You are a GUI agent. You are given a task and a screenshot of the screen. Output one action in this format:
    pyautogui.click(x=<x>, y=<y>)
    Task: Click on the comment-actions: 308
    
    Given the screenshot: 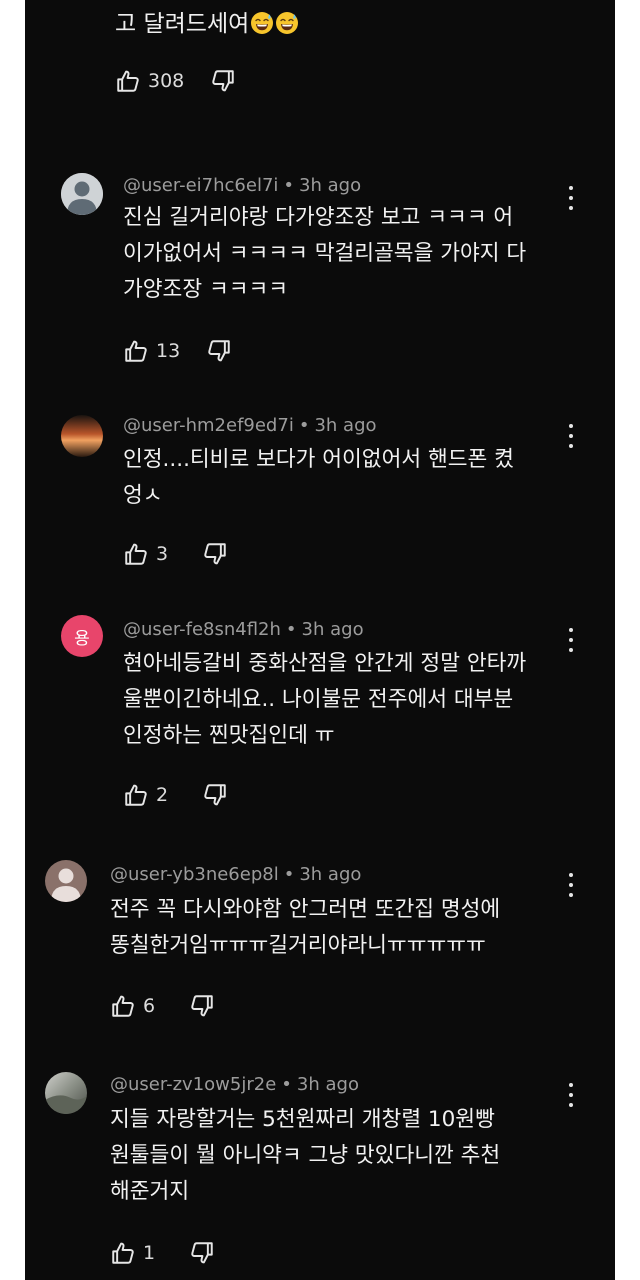 What is the action you would take?
    pyautogui.click(x=175, y=81)
    